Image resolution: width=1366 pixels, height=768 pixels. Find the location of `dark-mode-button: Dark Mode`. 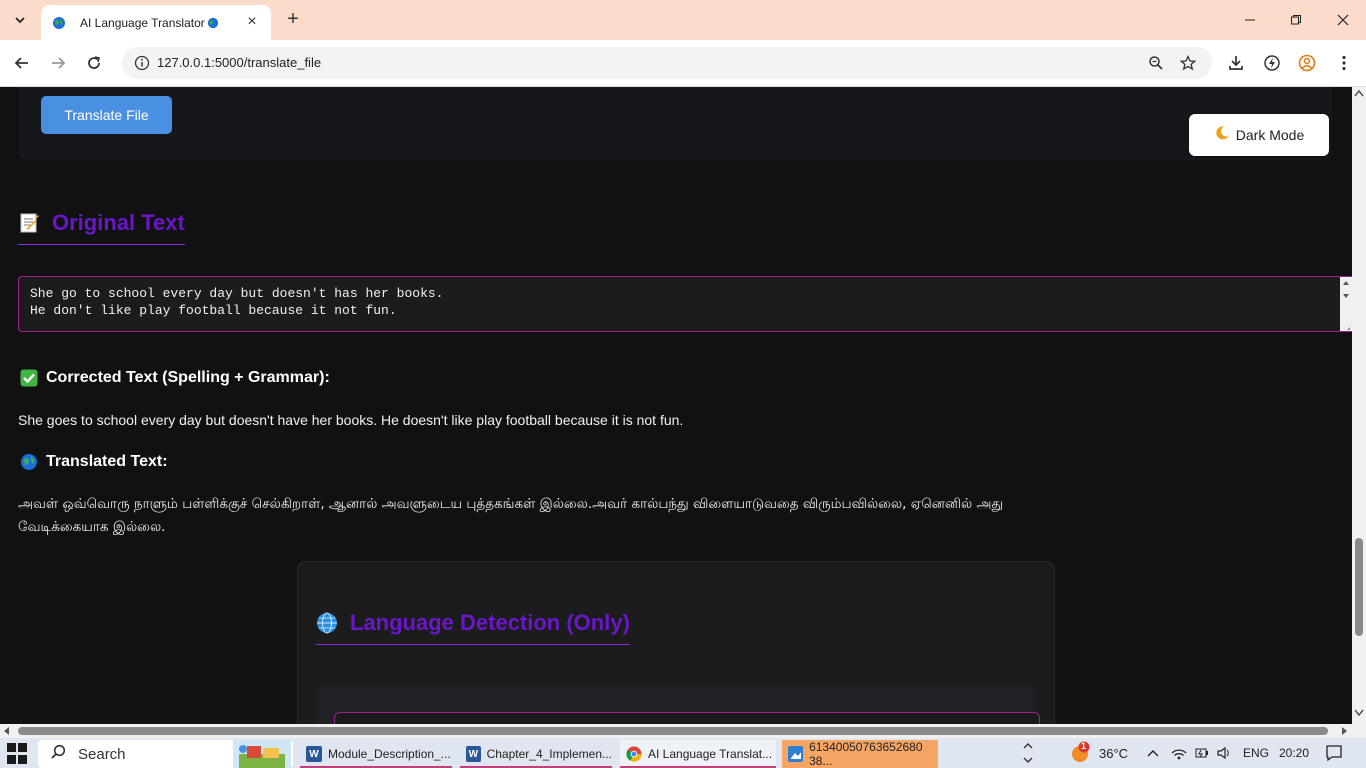

dark-mode-button: Dark Mode is located at coordinates (1259, 135).